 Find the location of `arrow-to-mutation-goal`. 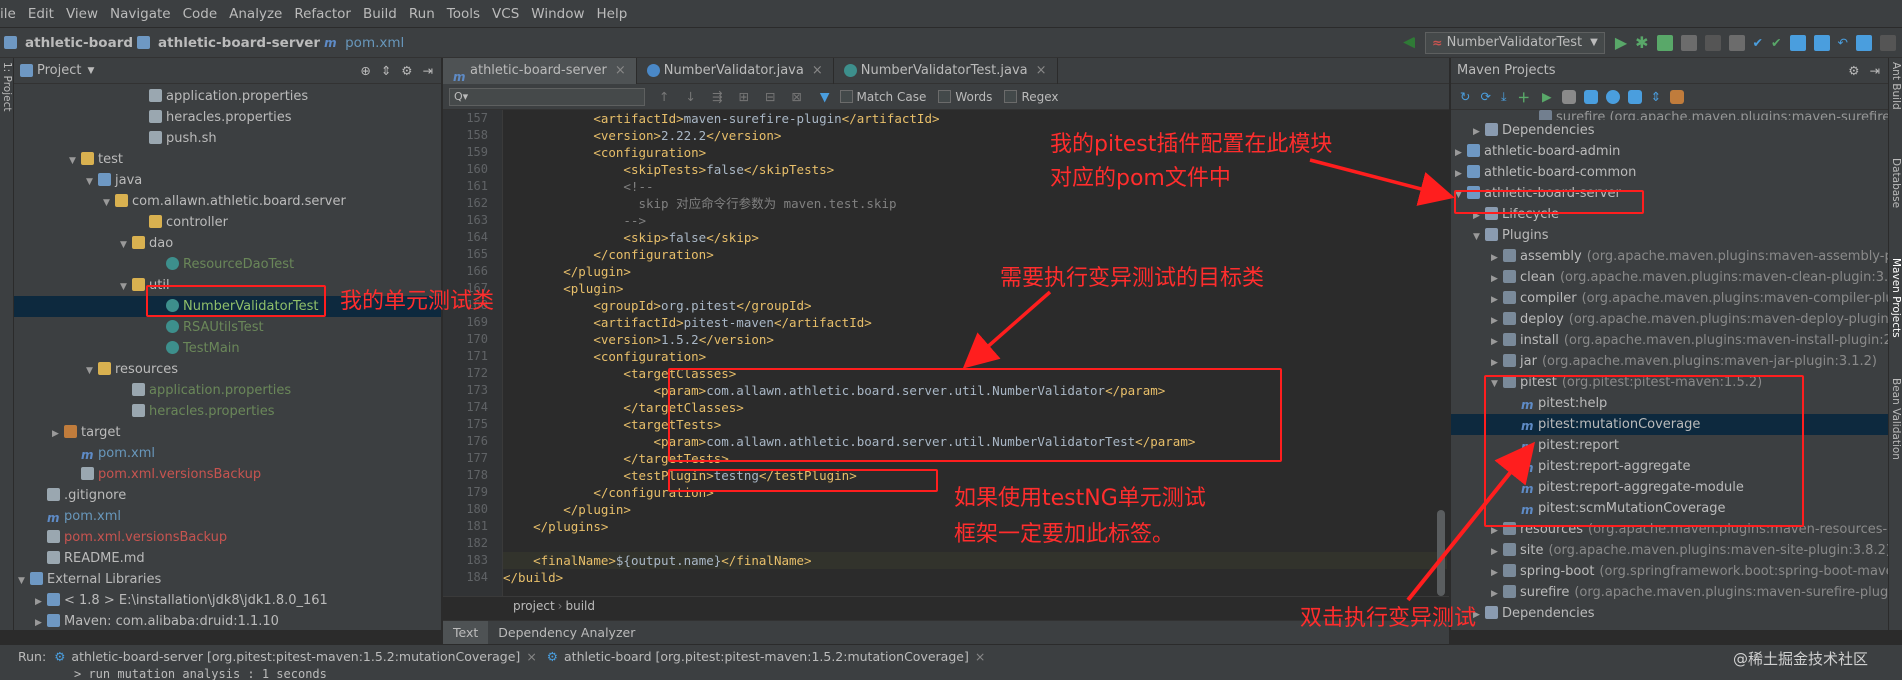

arrow-to-mutation-goal is located at coordinates (1471, 521).